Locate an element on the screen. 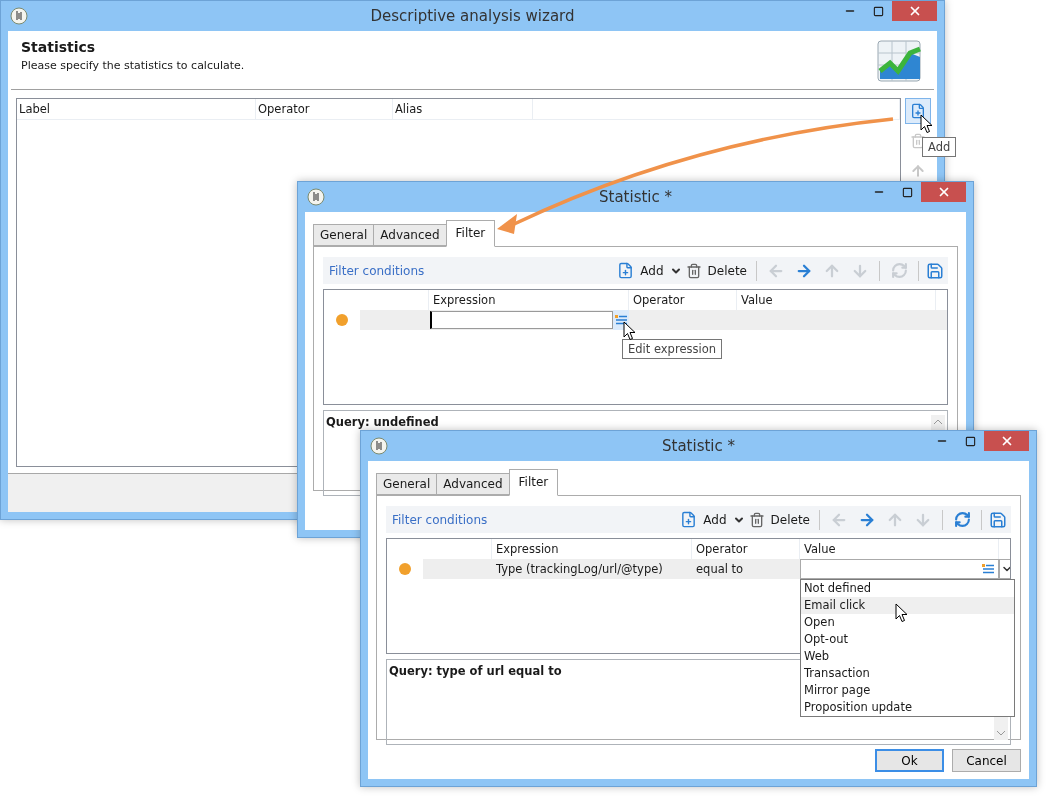 The width and height of the screenshot is (1056, 797). section-subtitle: Please specify the statistics to calculate. is located at coordinates (133, 65).